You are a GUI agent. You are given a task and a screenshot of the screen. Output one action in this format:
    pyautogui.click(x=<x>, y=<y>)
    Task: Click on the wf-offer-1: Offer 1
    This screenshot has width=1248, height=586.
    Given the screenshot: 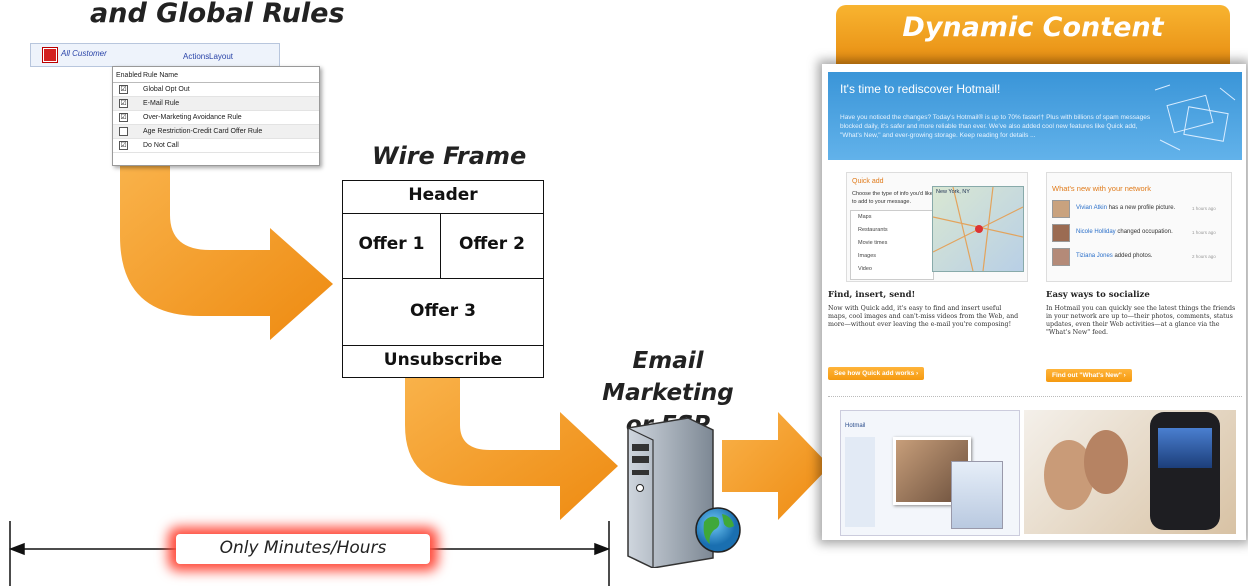 What is the action you would take?
    pyautogui.click(x=391, y=244)
    